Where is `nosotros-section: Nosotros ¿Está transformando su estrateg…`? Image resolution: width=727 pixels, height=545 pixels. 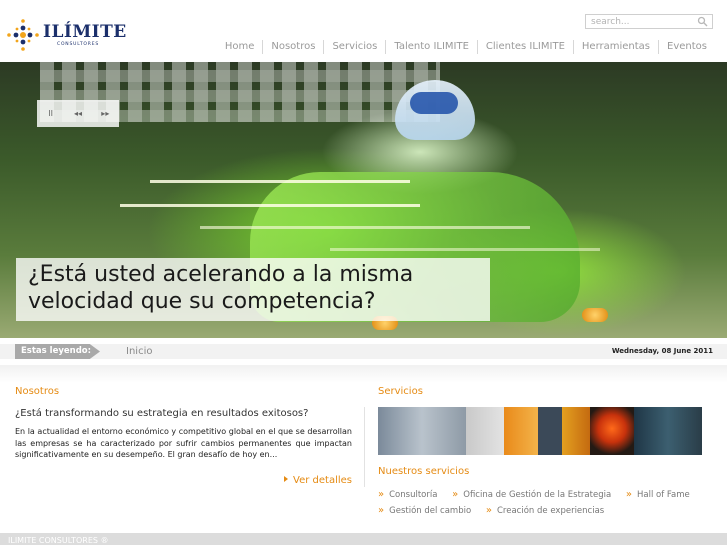 nosotros-section: Nosotros ¿Está transformando su estrateg… is located at coordinates (183, 435).